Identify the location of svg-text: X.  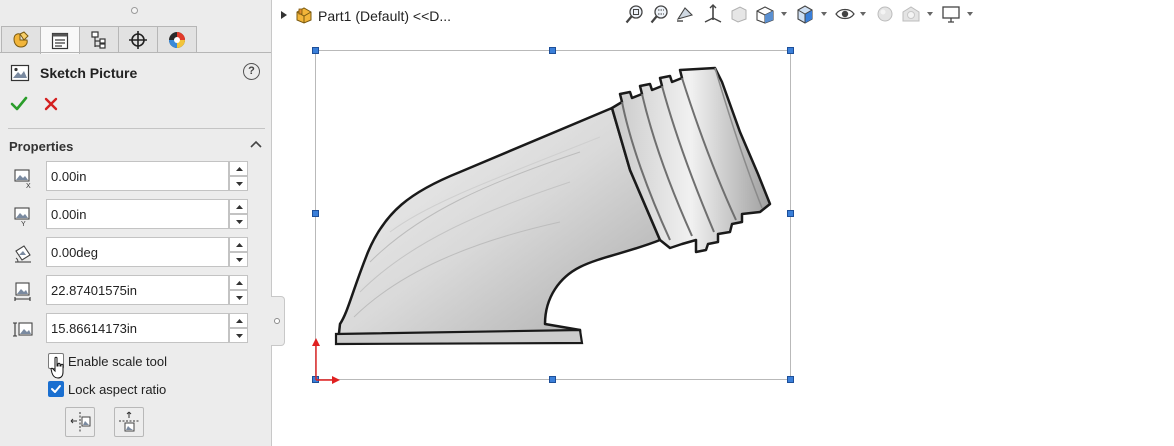
(28, 186).